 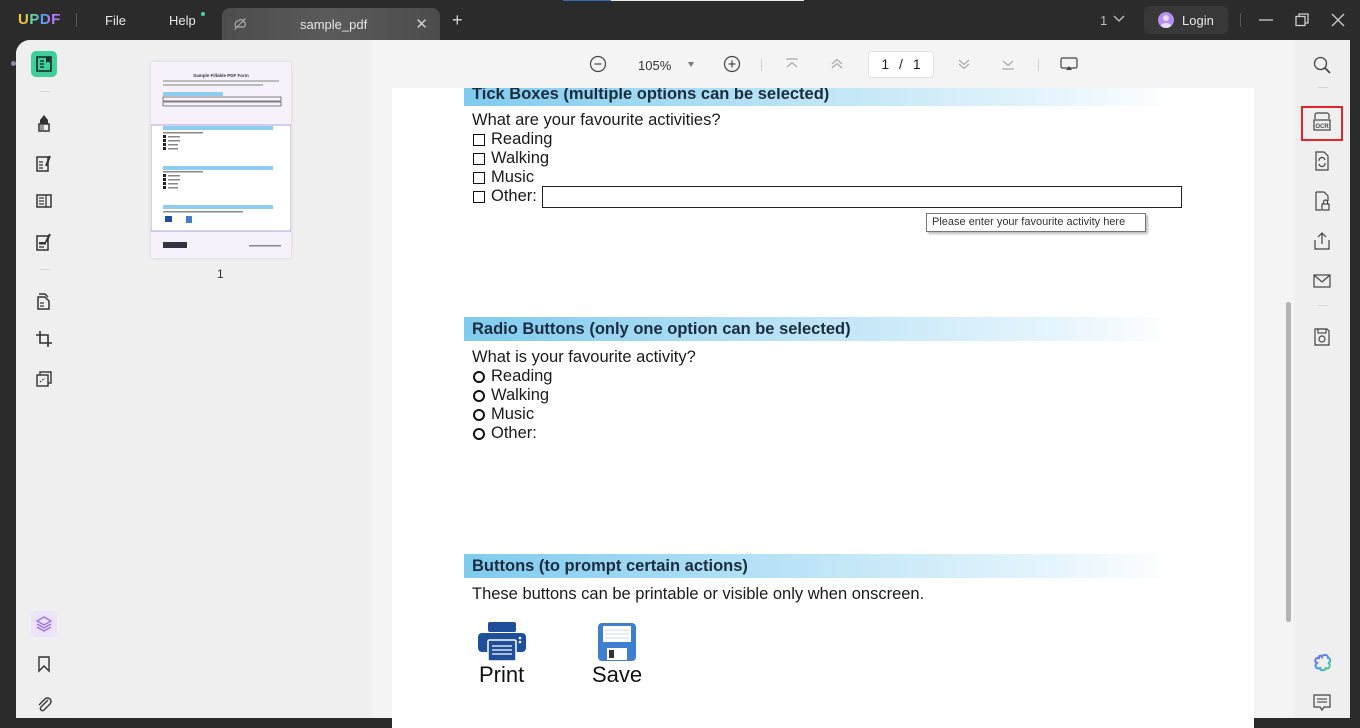 What do you see at coordinates (479, 159) in the screenshot?
I see `checkbox-walking` at bounding box center [479, 159].